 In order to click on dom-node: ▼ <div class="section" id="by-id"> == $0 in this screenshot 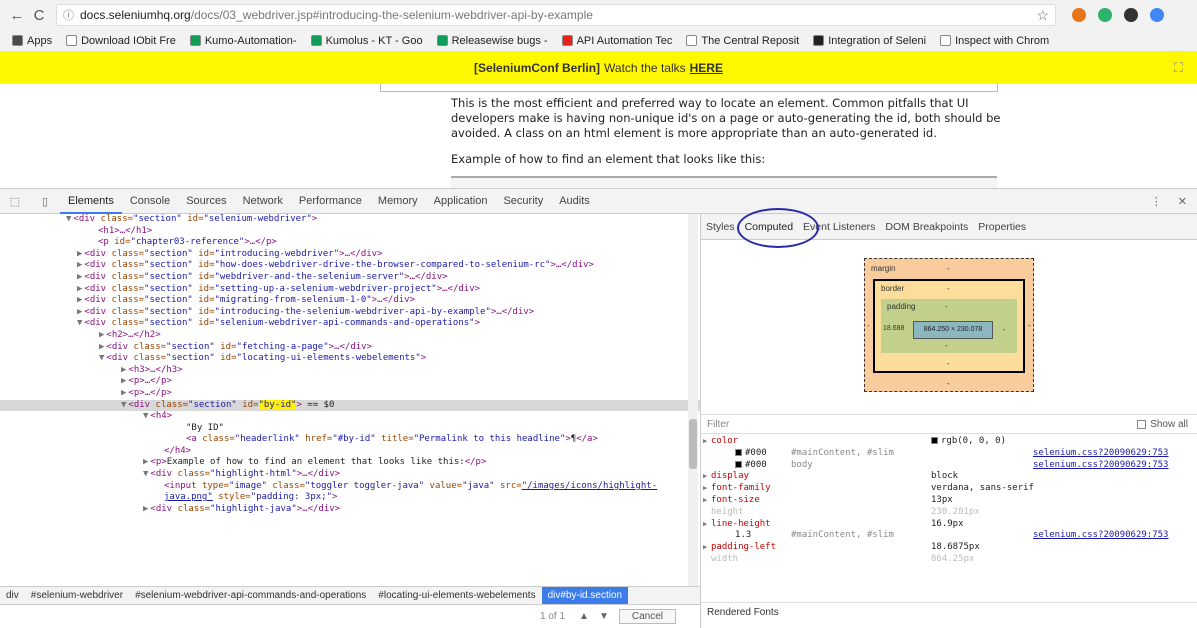, I will do `click(350, 405)`.